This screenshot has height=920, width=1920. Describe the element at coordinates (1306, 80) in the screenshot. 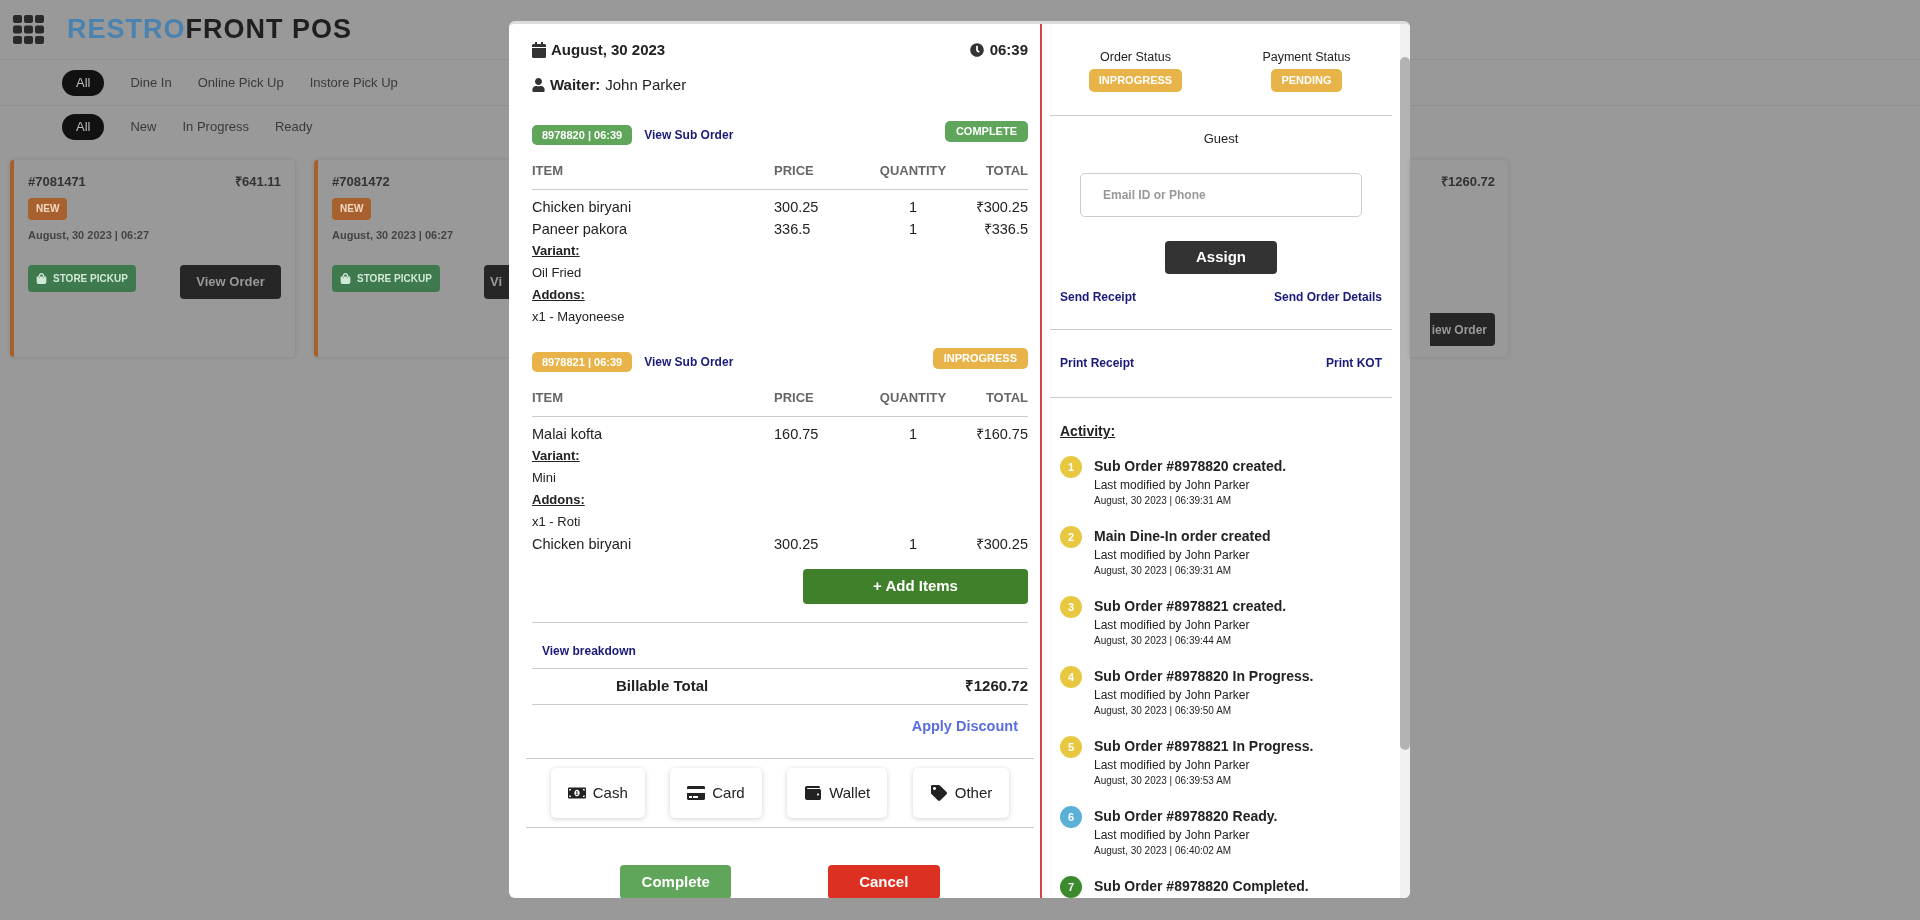

I see `status-badge: PENDING` at that location.